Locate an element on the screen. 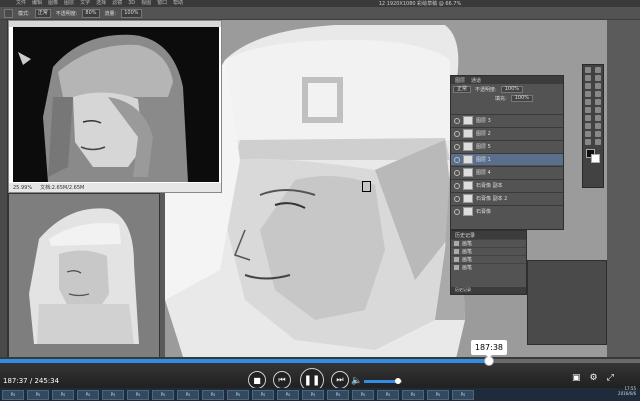  layer-opacity-field: 100% is located at coordinates (511, 89).